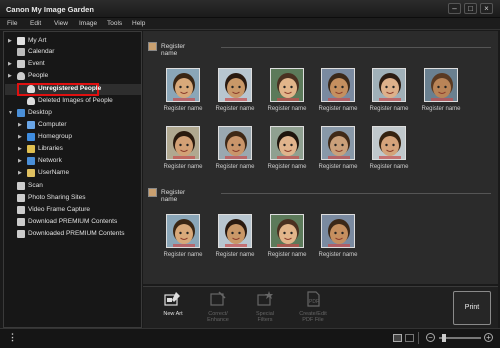 The height and width of the screenshot is (348, 500). I want to click on sidebar-item-download-premium-contents: Download PREMIUM Contents, so click(71, 222).